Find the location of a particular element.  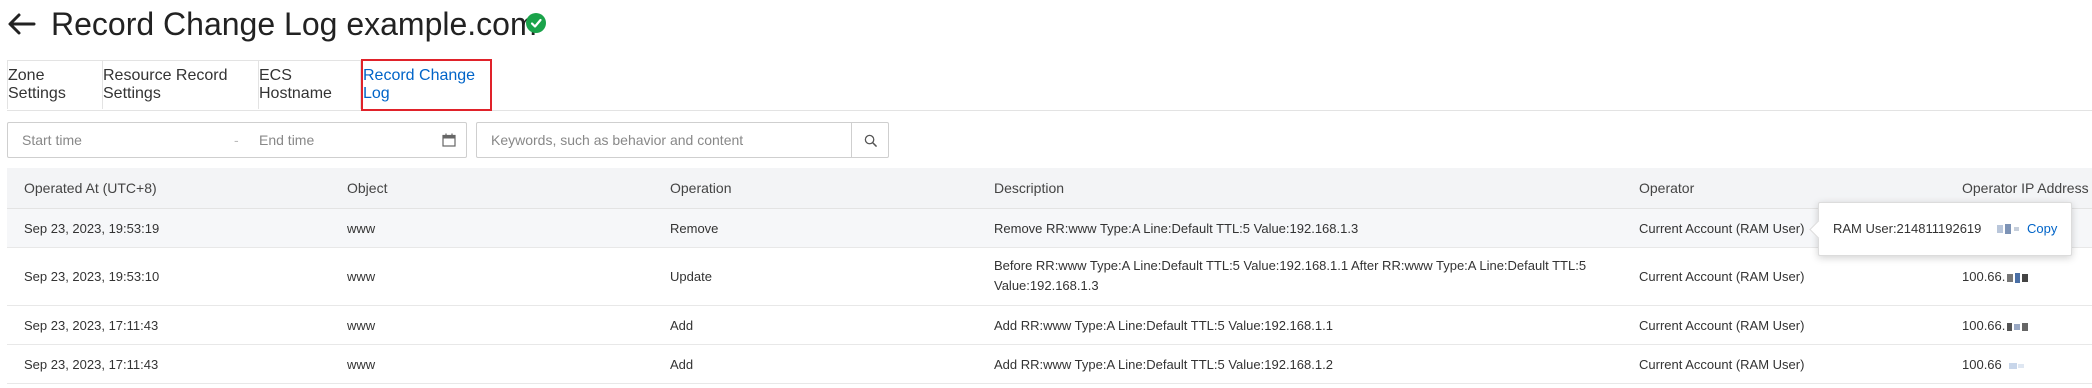

cell-operated-at: Sep 23, 2023, 19:53:19 is located at coordinates (92, 228).